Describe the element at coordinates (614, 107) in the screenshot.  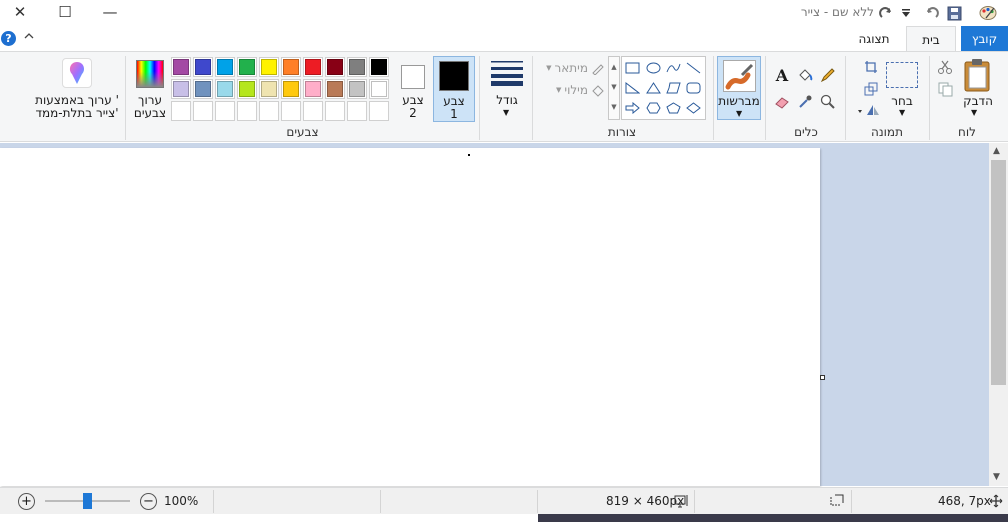
I see `expand-icon: ▼` at that location.